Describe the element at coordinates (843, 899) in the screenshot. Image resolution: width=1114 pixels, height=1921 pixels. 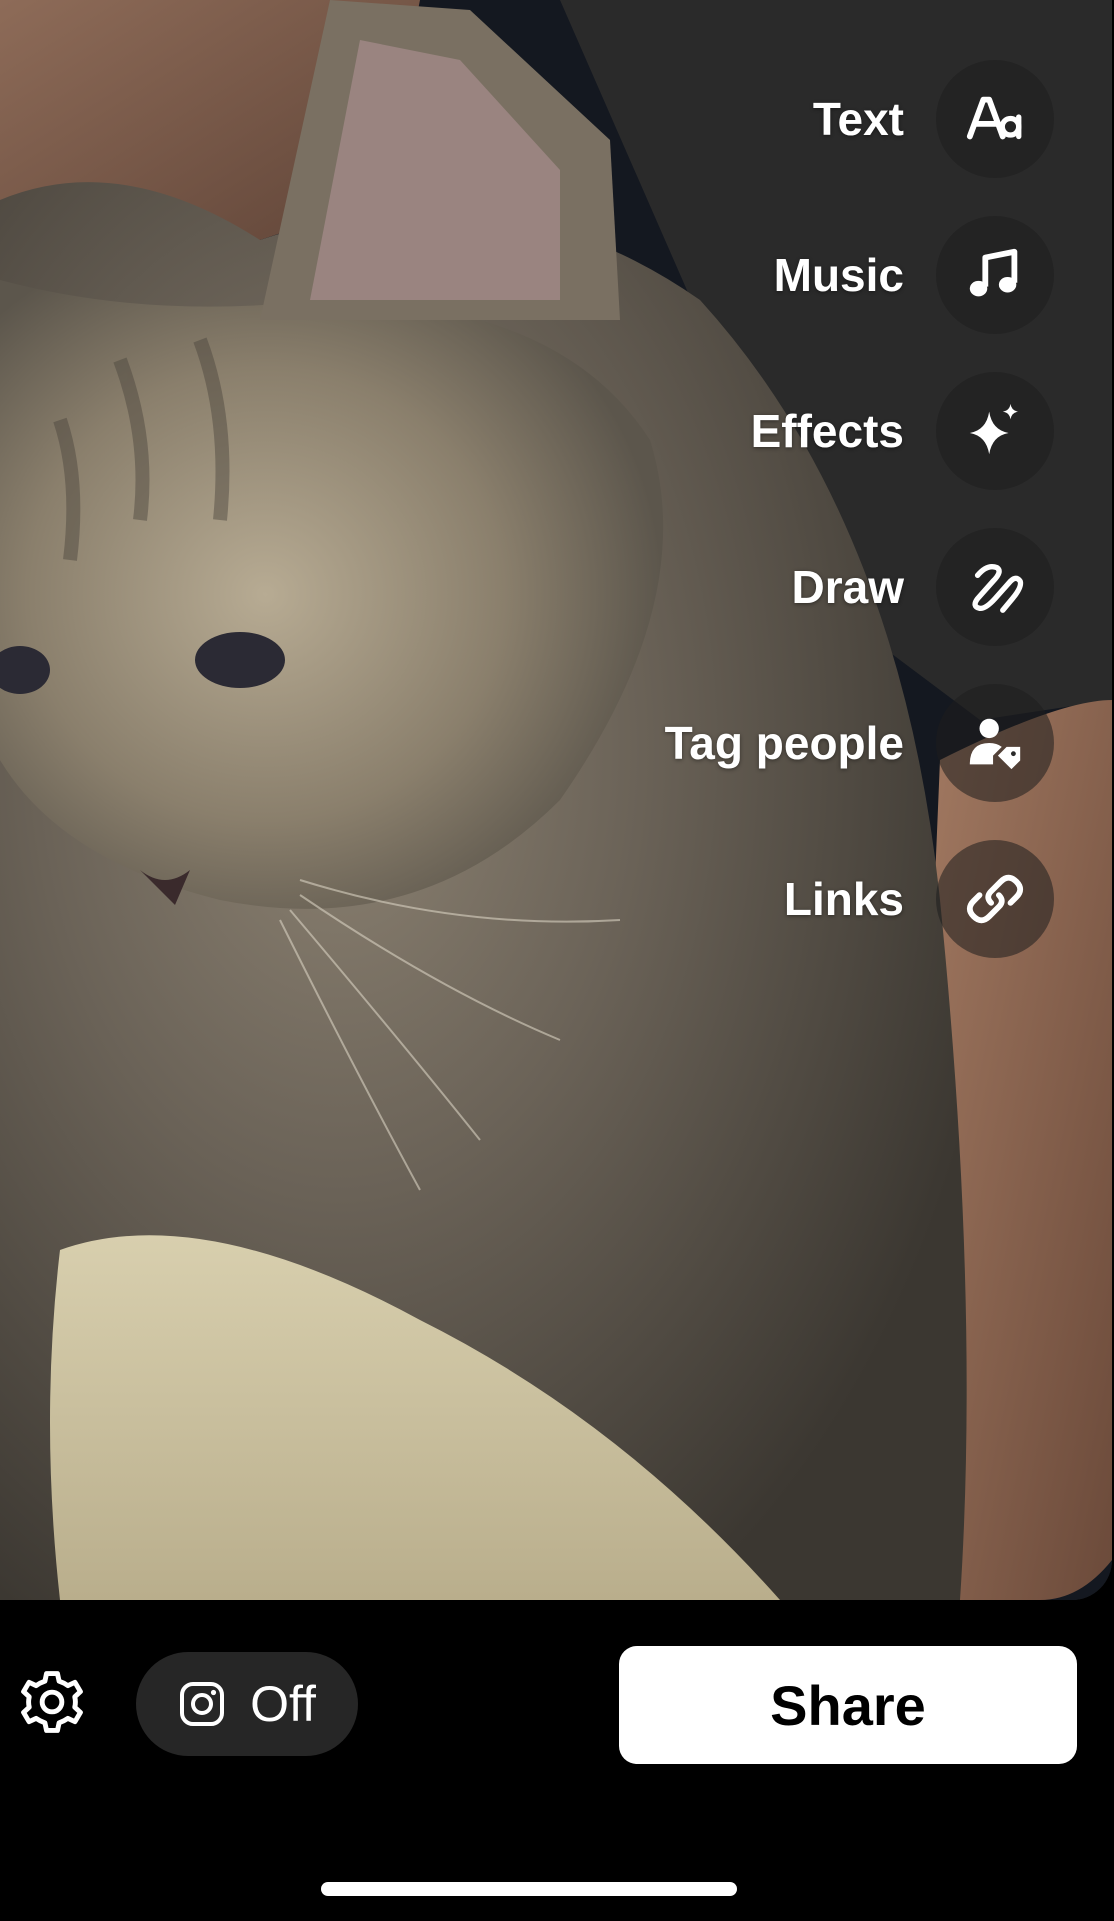
I see `links-tool-label: Links` at that location.